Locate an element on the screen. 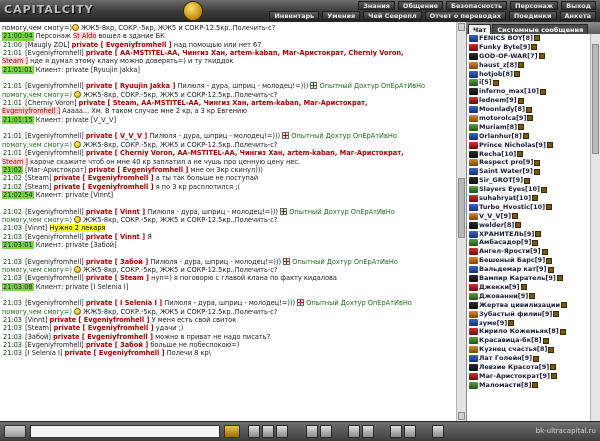 This screenshot has height=441, width=600. user-nick: Ангел-Ярости[9] is located at coordinates (510, 251).